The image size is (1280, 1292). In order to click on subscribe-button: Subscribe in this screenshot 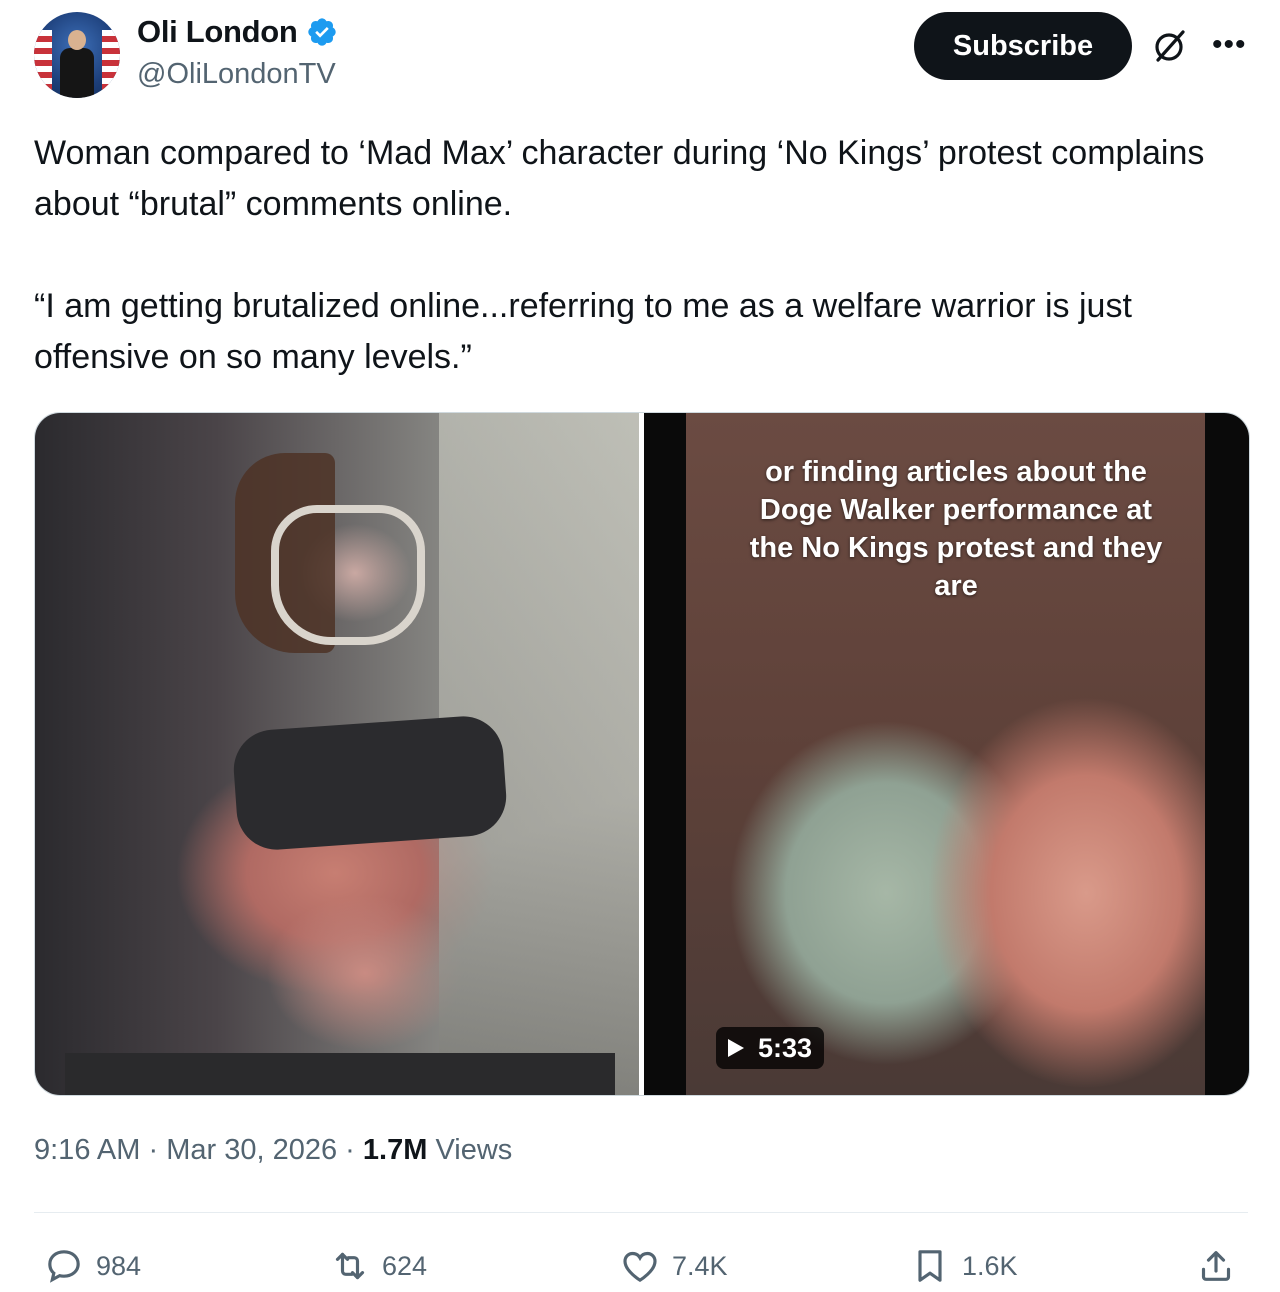, I will do `click(1023, 46)`.